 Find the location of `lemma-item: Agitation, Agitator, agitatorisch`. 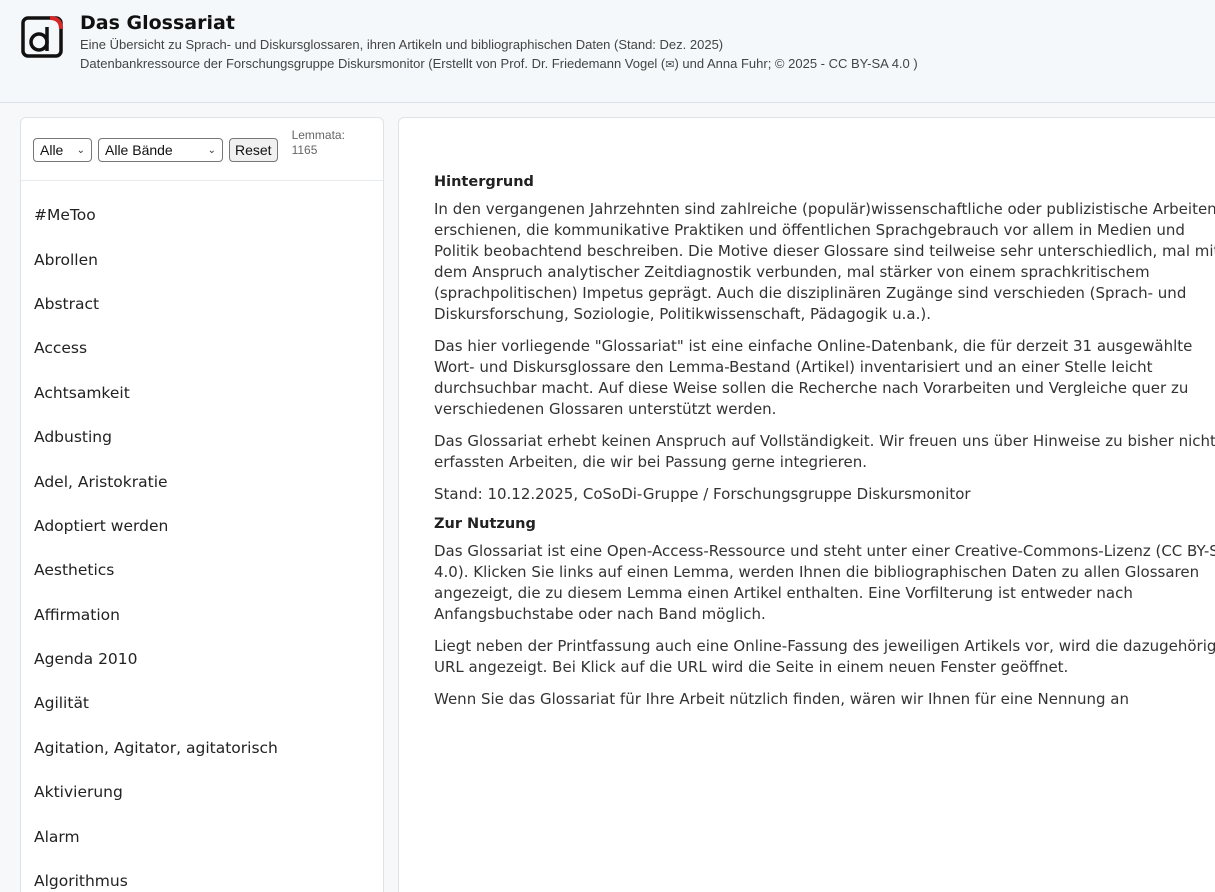

lemma-item: Agitation, Agitator, agitatorisch is located at coordinates (202, 748).